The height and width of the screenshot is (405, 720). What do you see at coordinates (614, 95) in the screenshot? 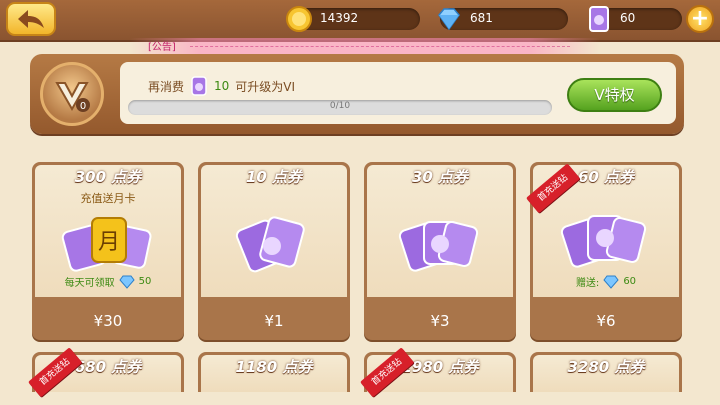
I see `vip-privilege-button: V特权` at bounding box center [614, 95].